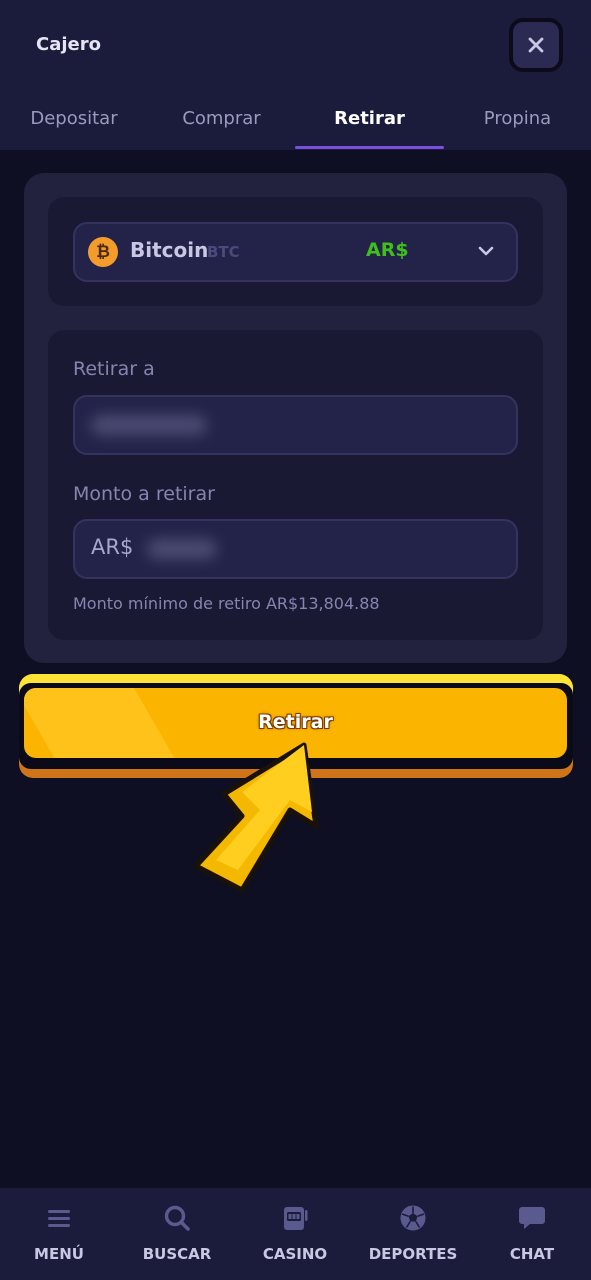 The width and height of the screenshot is (591, 1280). Describe the element at coordinates (223, 252) in the screenshot. I see `coin-code: BTC` at that location.